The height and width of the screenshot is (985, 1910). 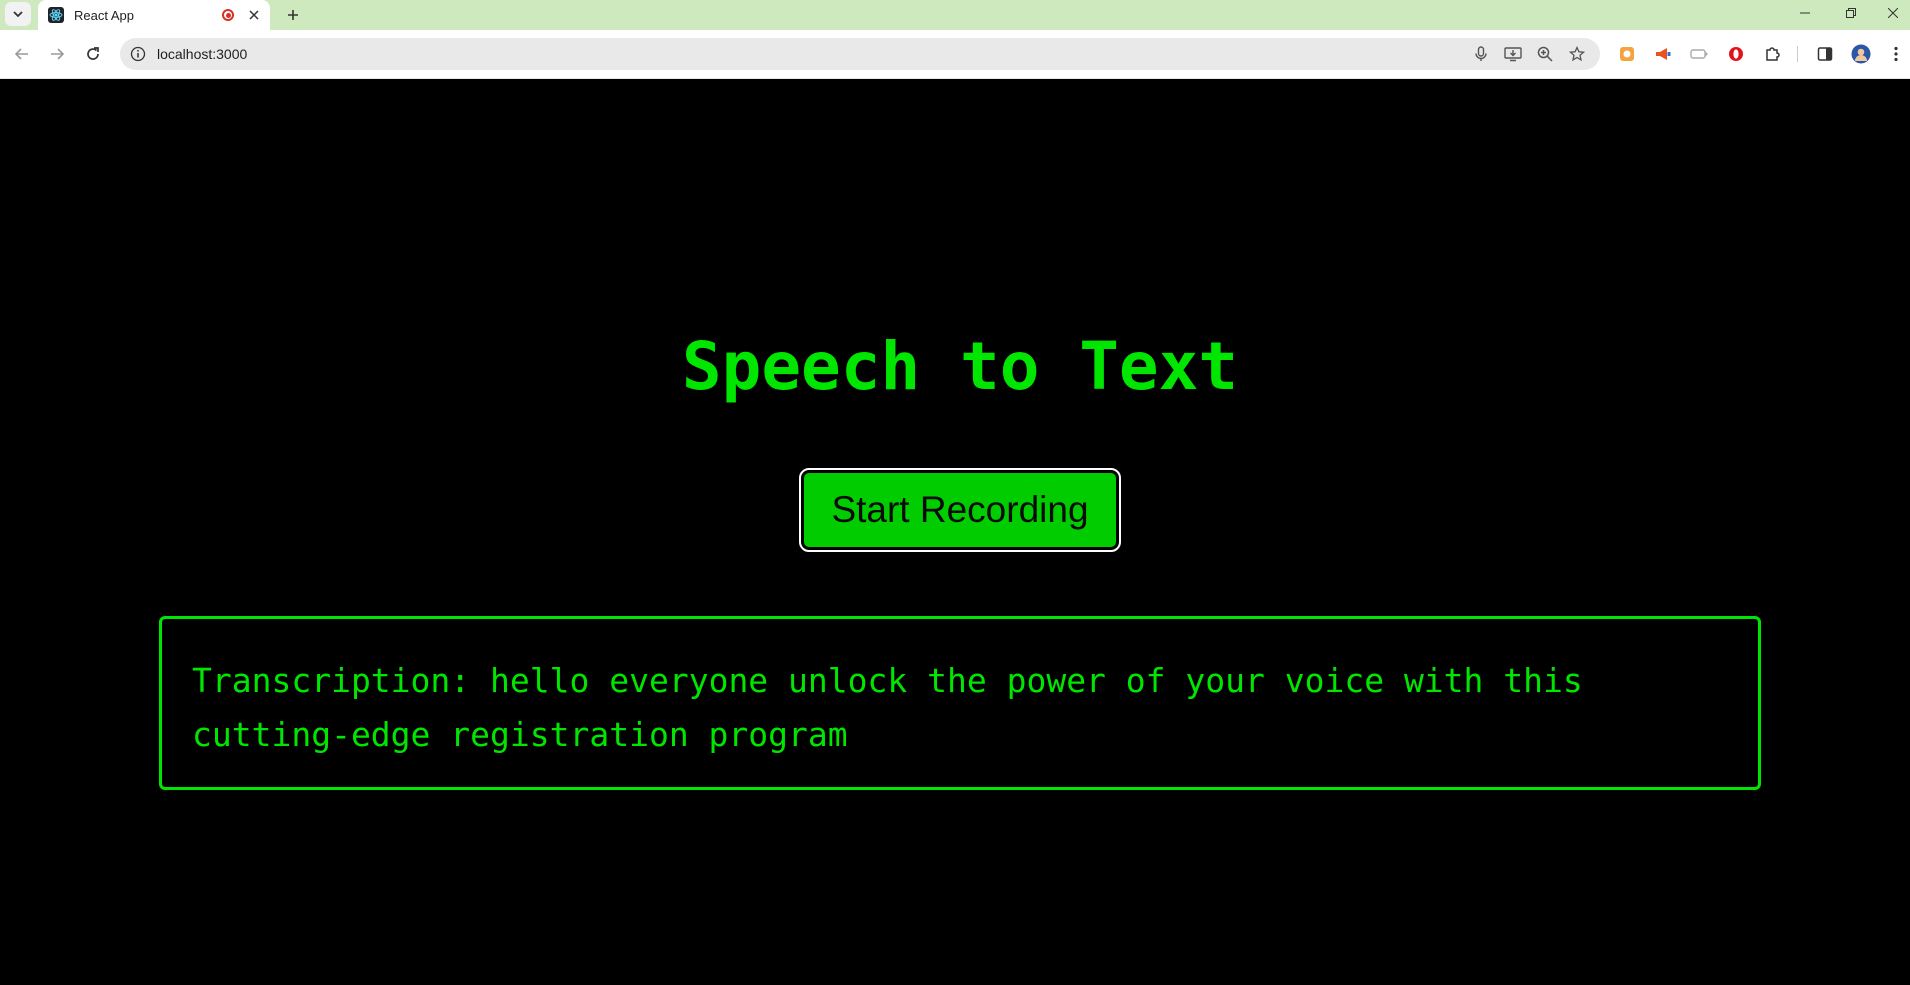 What do you see at coordinates (1577, 54) in the screenshot?
I see `bookmark-star-icon` at bounding box center [1577, 54].